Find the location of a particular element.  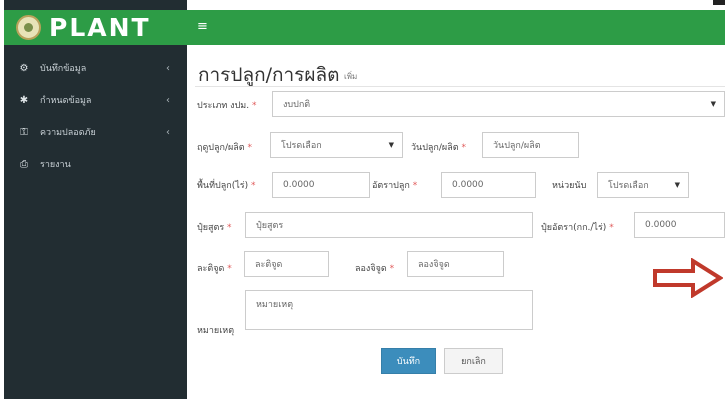

plant-date-input: วันปลูก/ผลิต is located at coordinates (530, 145).